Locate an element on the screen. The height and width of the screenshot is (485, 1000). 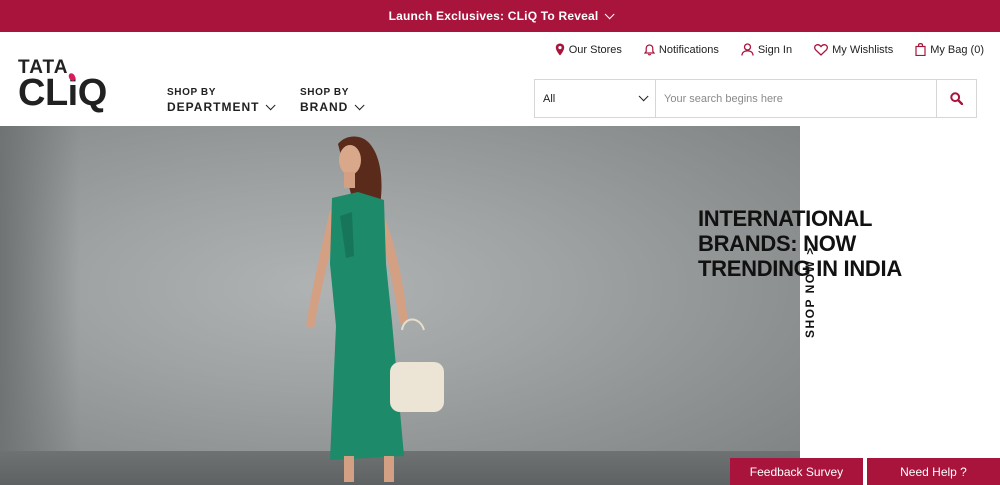
notifications-link: Notifications is located at coordinates (681, 49).